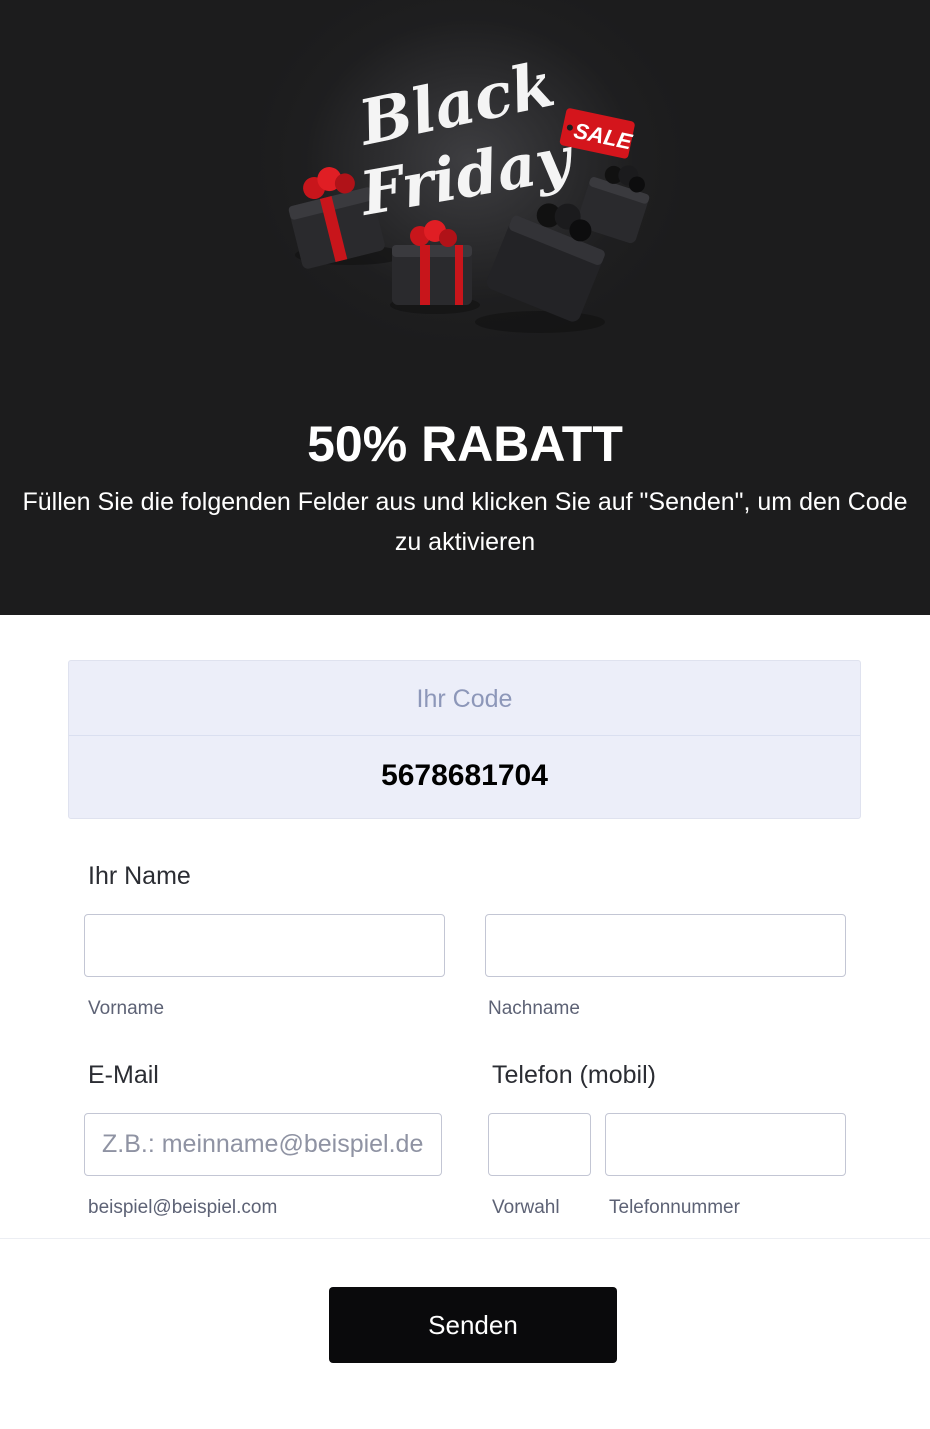  What do you see at coordinates (123, 1075) in the screenshot?
I see `email-title: E-Mail` at bounding box center [123, 1075].